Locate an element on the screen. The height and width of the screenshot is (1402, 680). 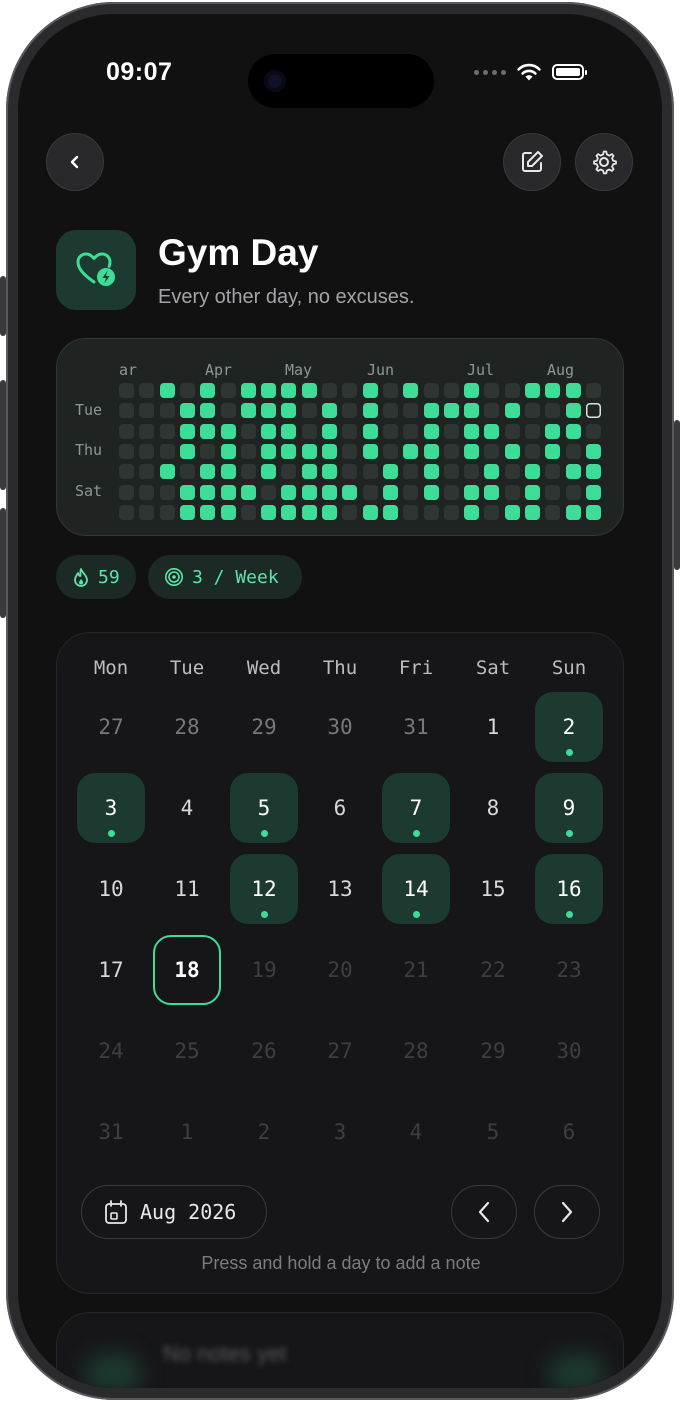
calendar-day: 23 is located at coordinates (569, 970).